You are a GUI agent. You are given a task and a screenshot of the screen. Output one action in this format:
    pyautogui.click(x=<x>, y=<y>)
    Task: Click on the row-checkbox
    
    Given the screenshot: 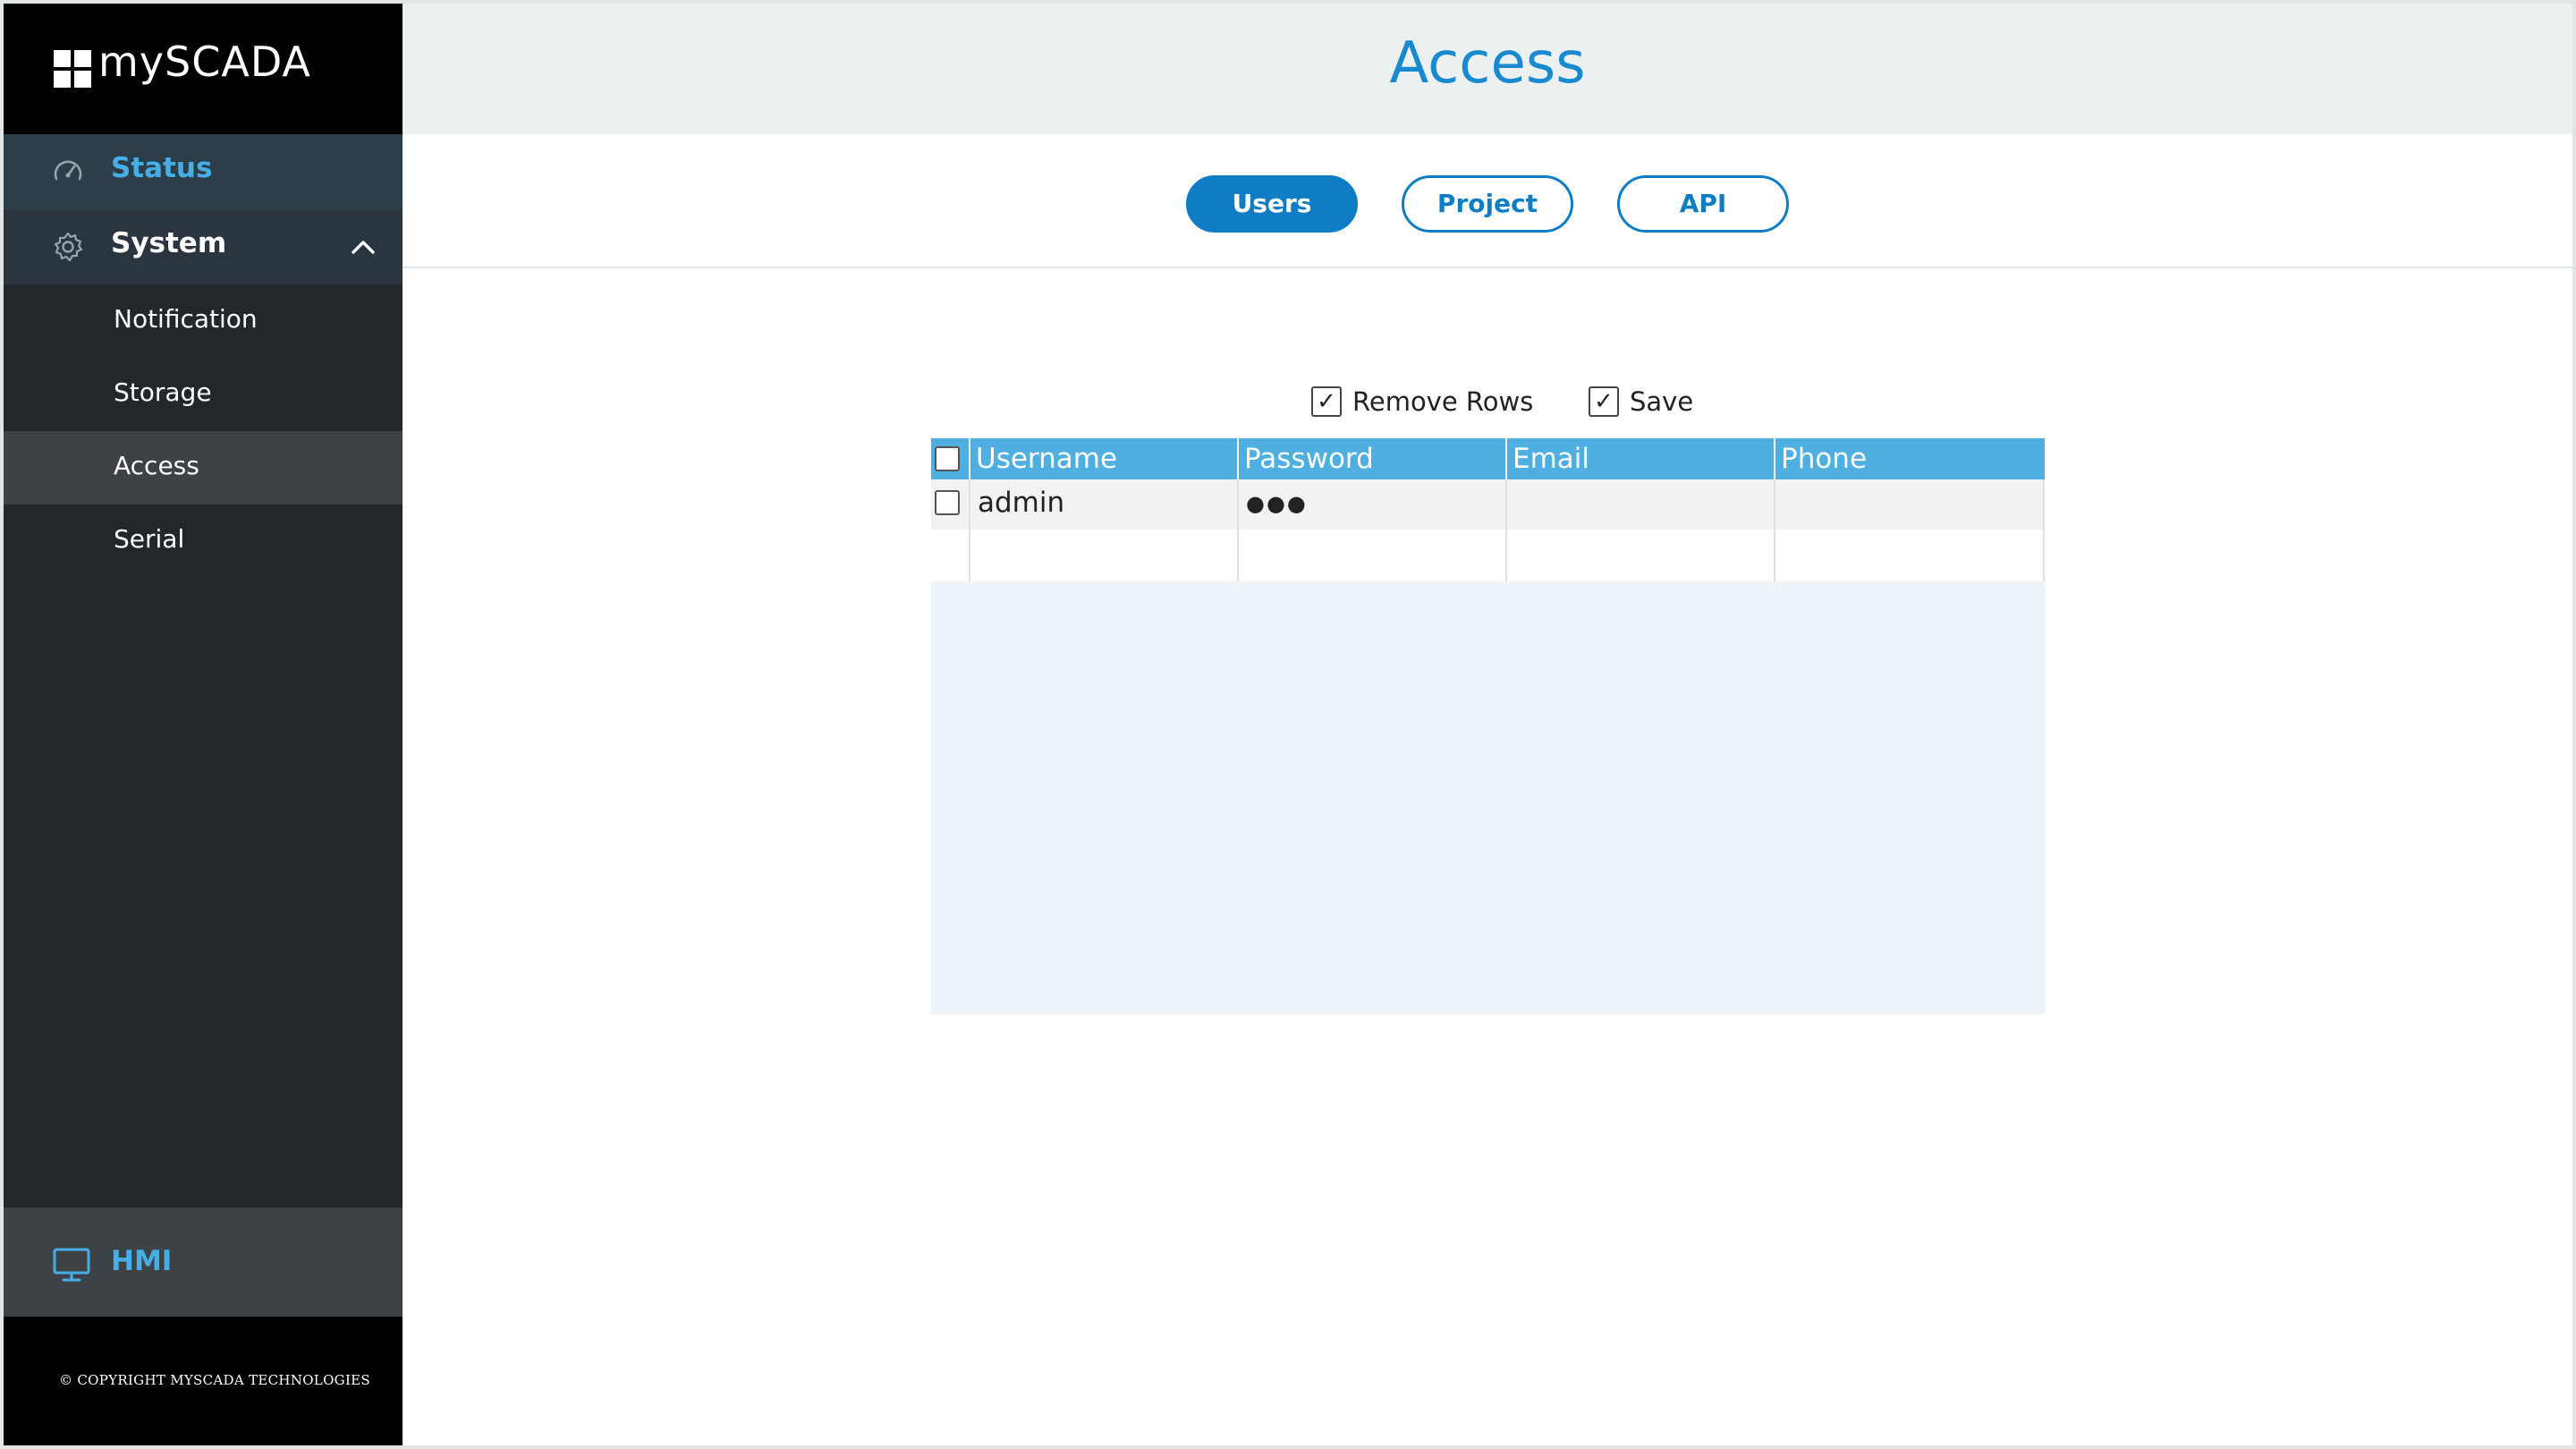 What is the action you would take?
    pyautogui.click(x=947, y=502)
    